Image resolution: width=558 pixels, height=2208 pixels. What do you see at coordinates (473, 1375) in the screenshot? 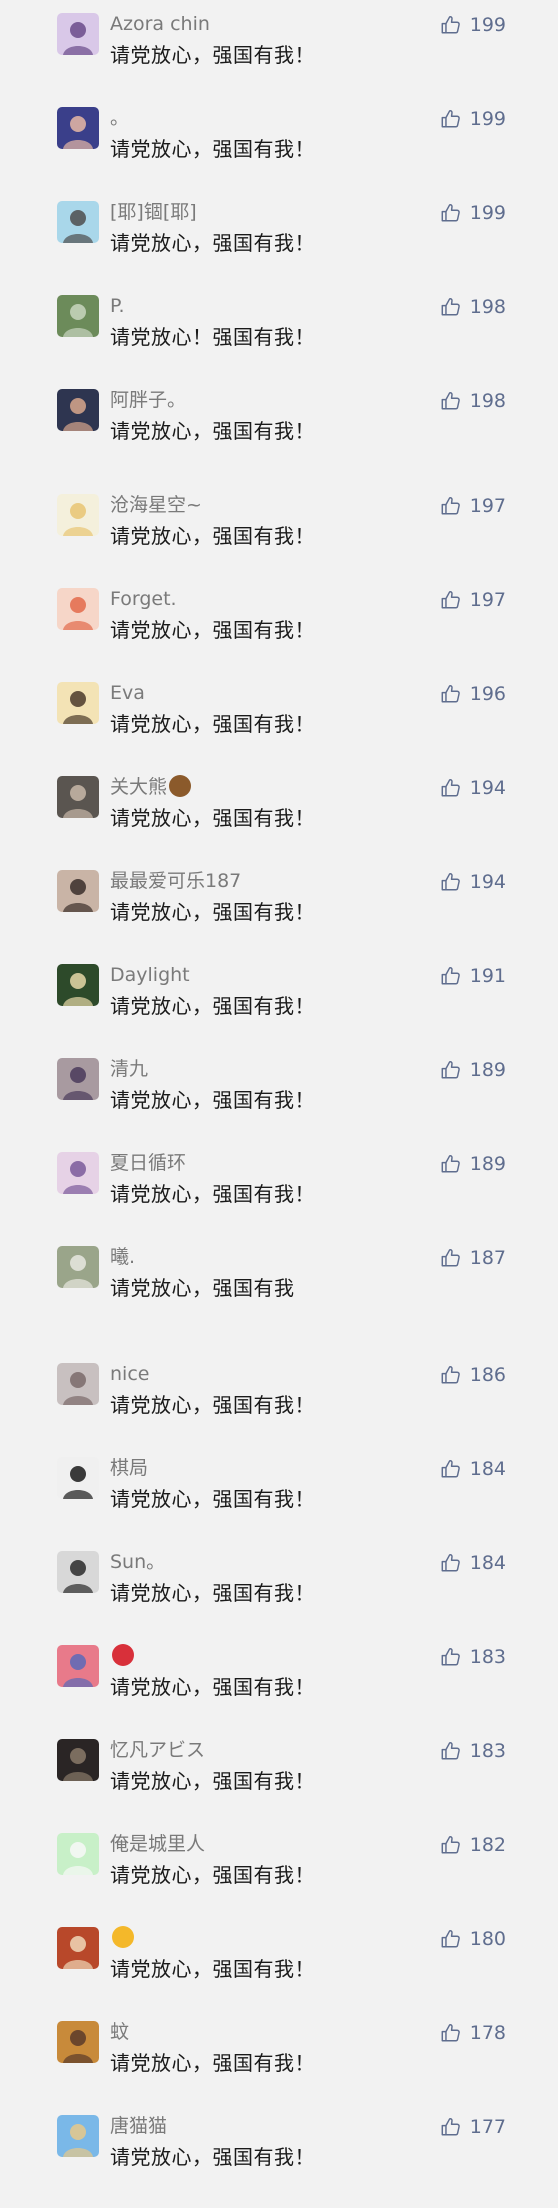
I see `like-button: 186` at bounding box center [473, 1375].